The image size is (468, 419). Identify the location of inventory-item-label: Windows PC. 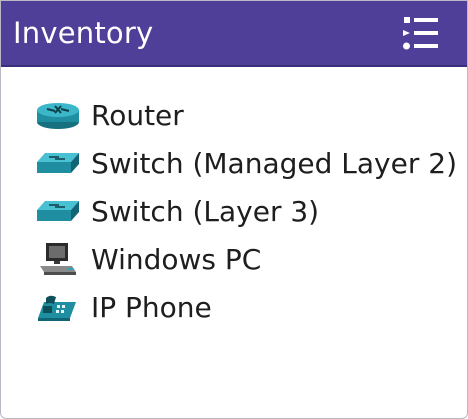
(176, 259).